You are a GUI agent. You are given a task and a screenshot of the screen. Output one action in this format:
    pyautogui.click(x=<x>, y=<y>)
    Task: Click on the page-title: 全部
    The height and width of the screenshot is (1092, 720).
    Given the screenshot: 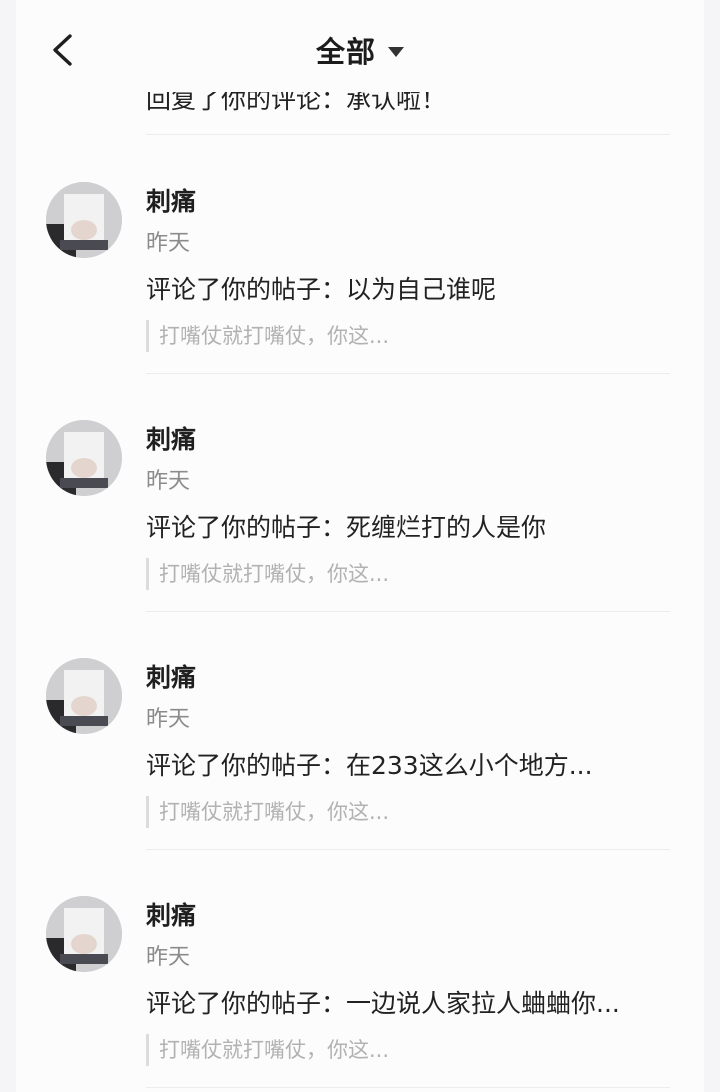 What is the action you would take?
    pyautogui.click(x=345, y=52)
    